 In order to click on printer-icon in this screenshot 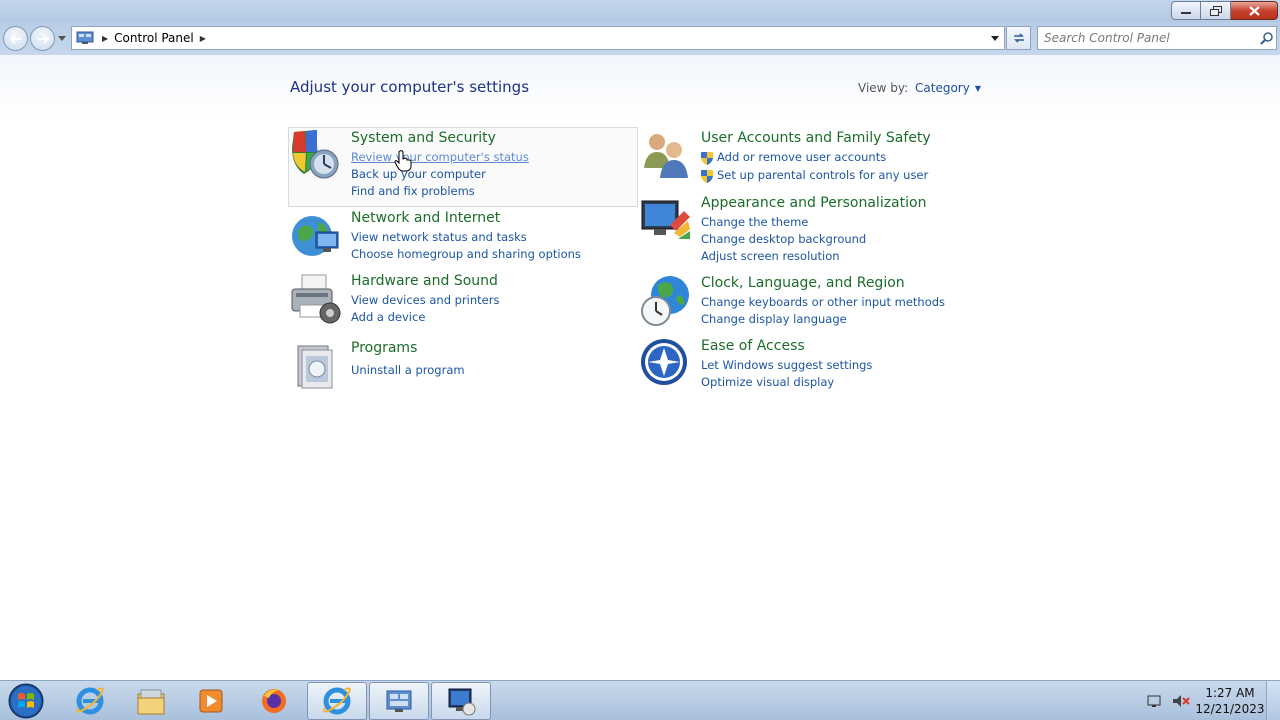, I will do `click(316, 299)`.